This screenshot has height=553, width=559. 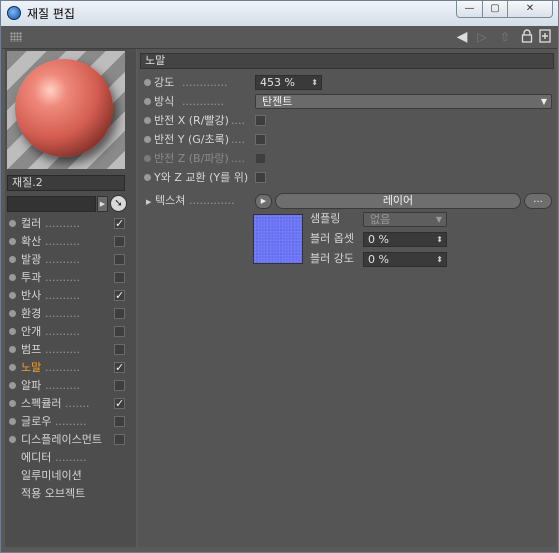 What do you see at coordinates (462, 37) in the screenshot?
I see `arrow-left-icon: ◀` at bounding box center [462, 37].